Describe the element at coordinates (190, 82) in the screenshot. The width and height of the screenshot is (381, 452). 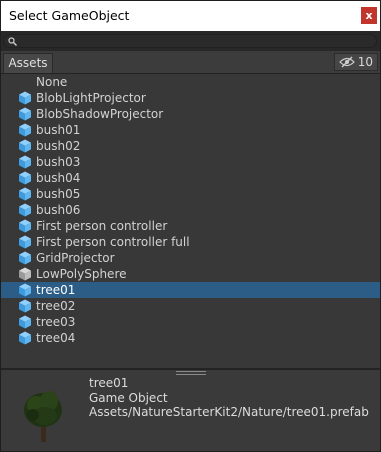
I see `list-item: None` at that location.